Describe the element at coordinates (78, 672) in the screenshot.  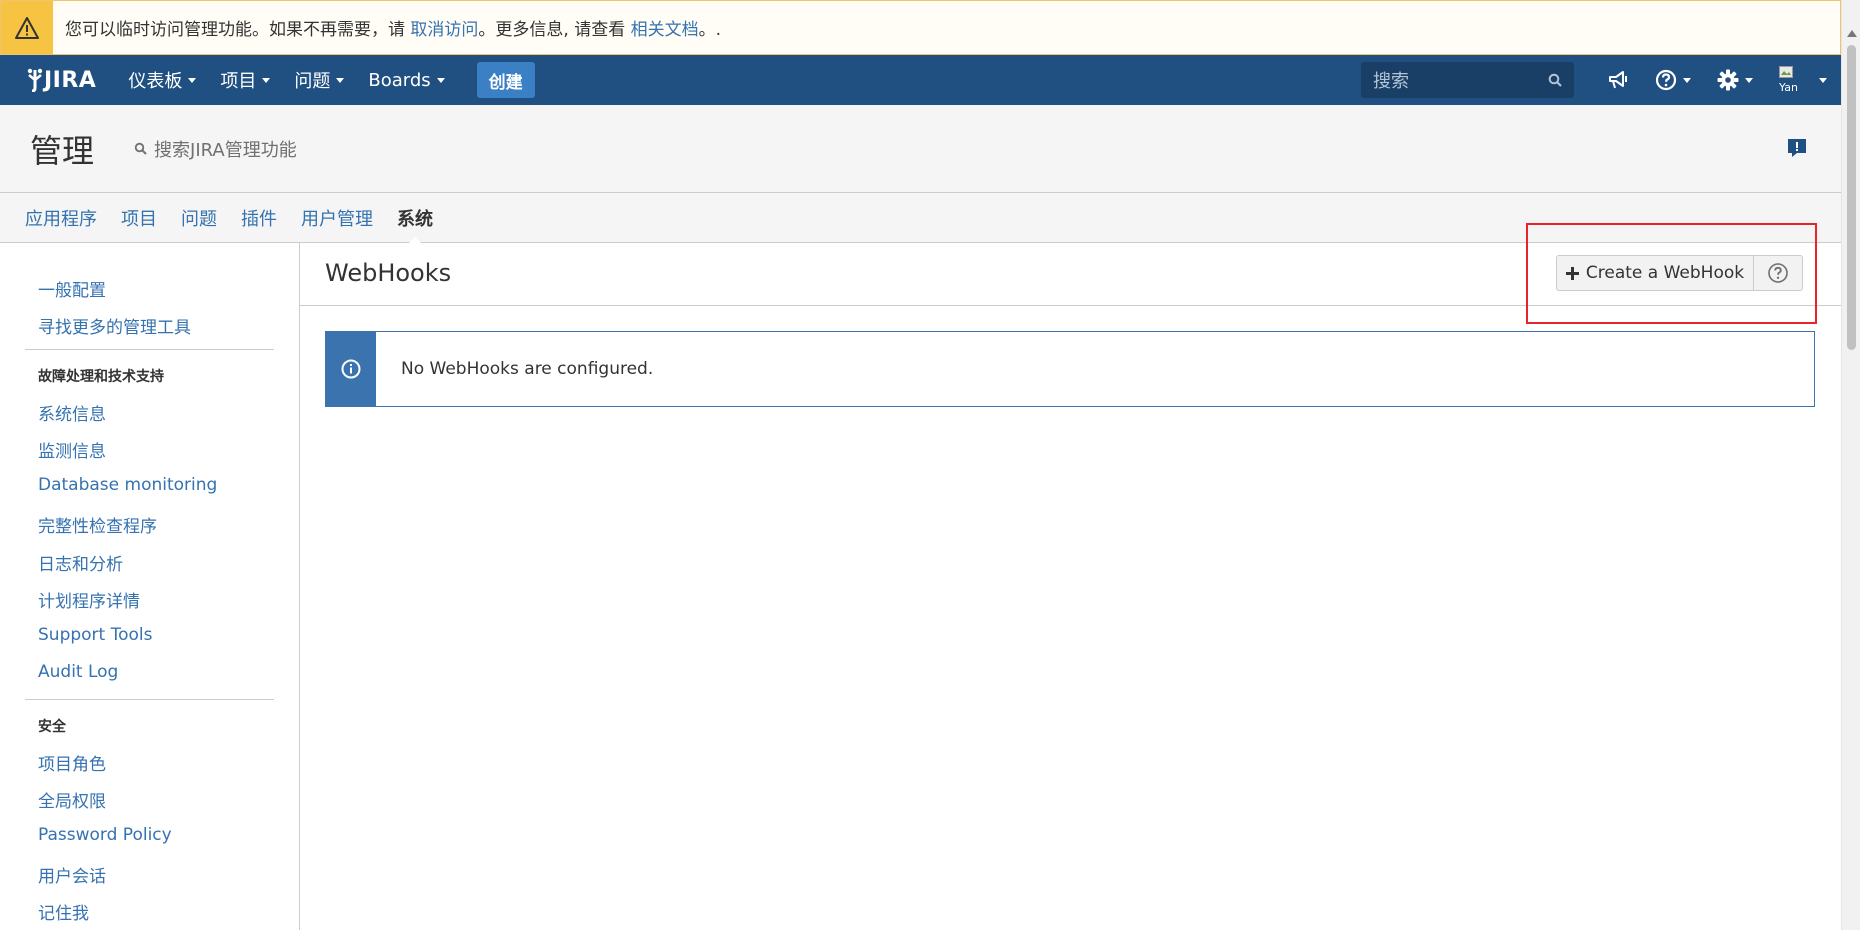
I see `sidebar-item-audit-log: Audit Log` at that location.